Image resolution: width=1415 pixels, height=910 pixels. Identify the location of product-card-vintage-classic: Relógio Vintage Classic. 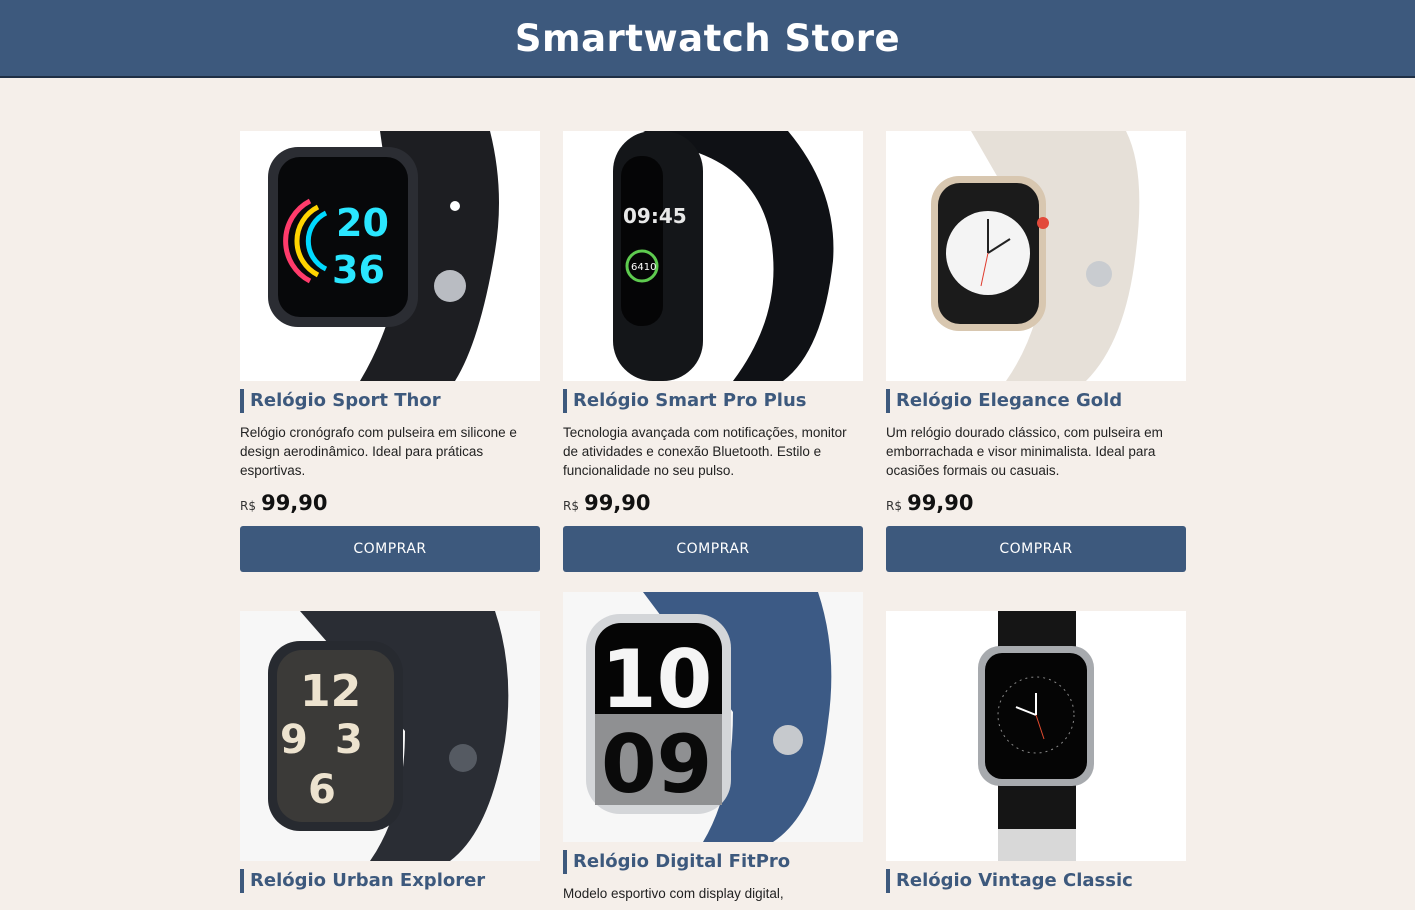
(1036, 757).